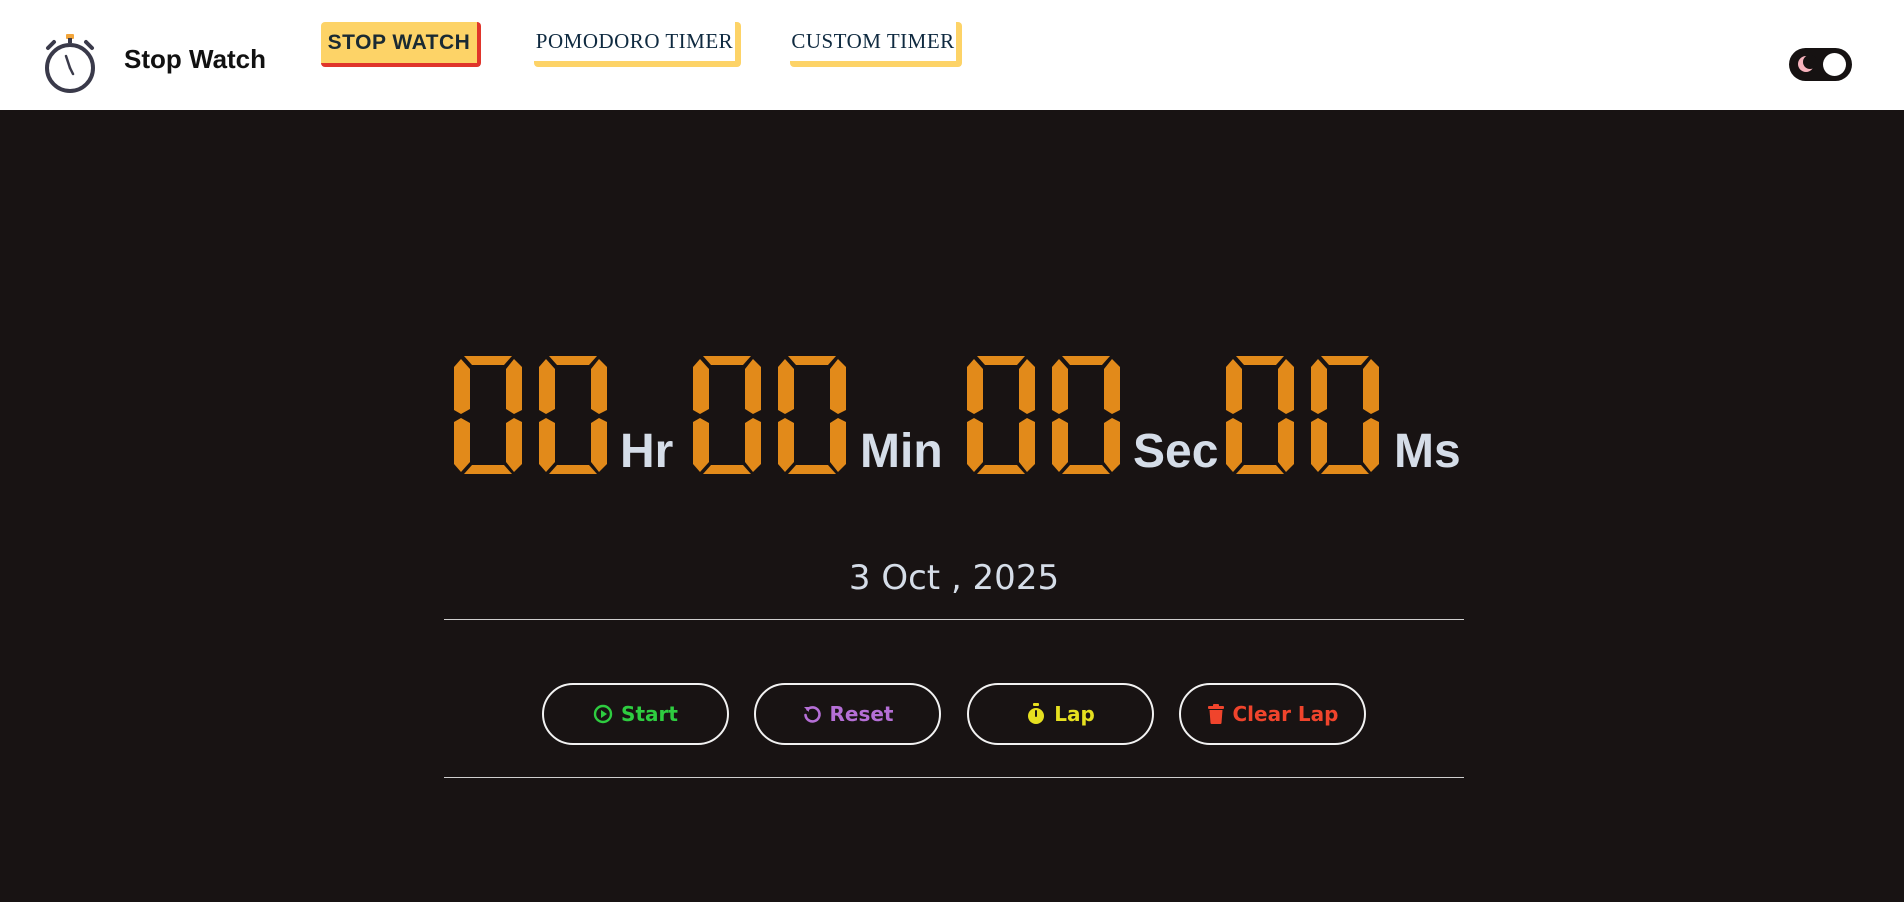  Describe the element at coordinates (647, 451) in the screenshot. I see `hours-unit-label: Hr` at that location.